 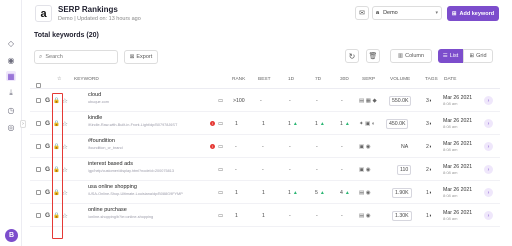 I want to click on export-button: ⊠ Export, so click(x=141, y=57).